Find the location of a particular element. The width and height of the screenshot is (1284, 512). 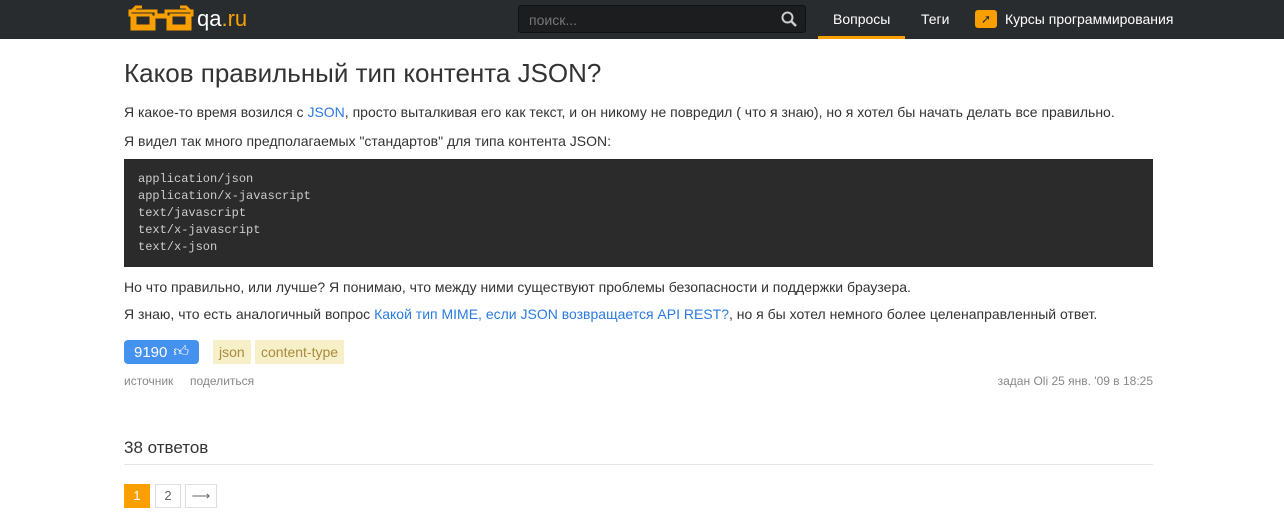

answers-count: 38 ответов is located at coordinates (638, 451).